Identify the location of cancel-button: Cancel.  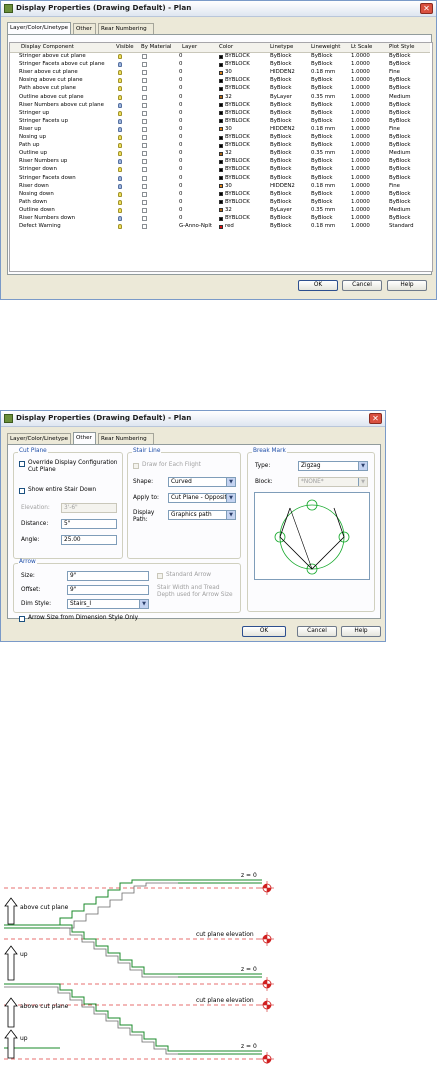
(362, 285).